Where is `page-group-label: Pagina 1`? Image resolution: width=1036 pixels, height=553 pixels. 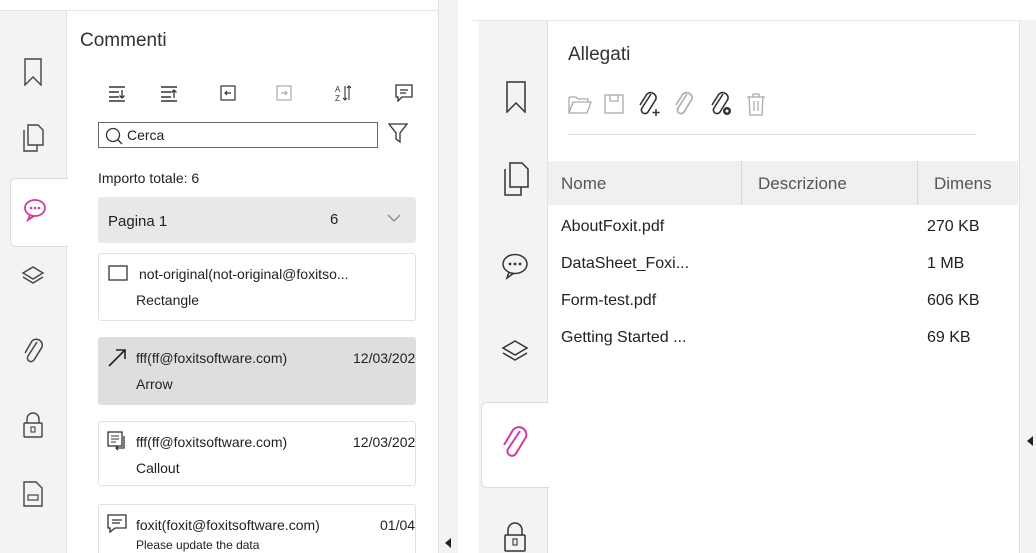
page-group-label: Pagina 1 is located at coordinates (138, 221).